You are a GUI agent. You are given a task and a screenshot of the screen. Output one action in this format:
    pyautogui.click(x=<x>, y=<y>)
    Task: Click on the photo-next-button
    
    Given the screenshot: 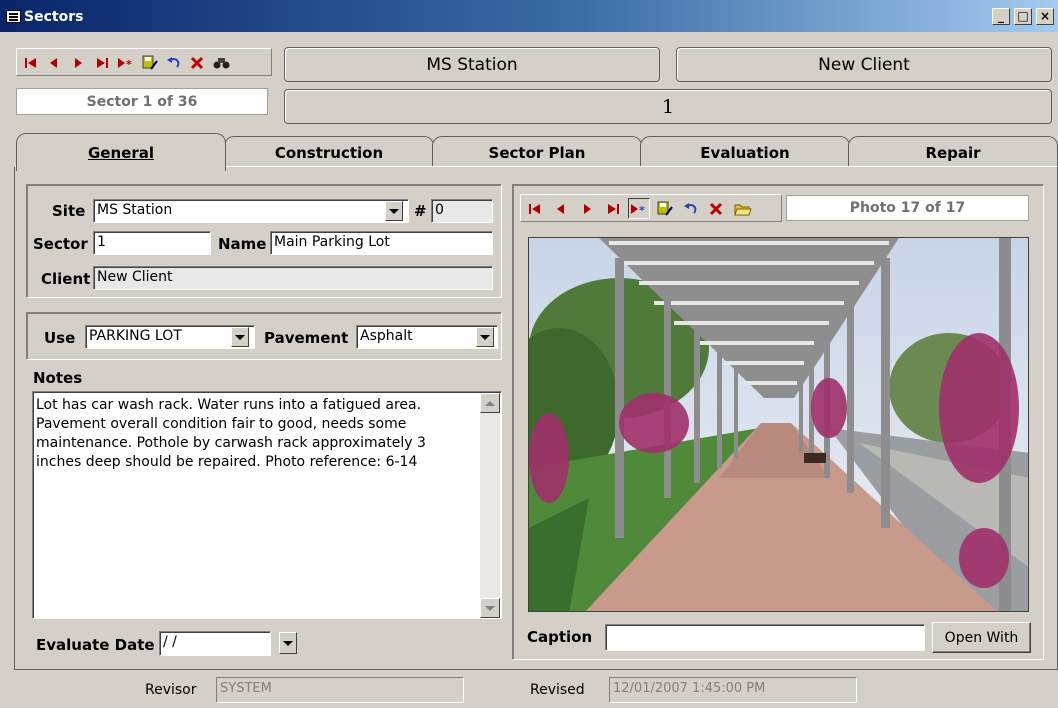 What is the action you would take?
    pyautogui.click(x=587, y=208)
    